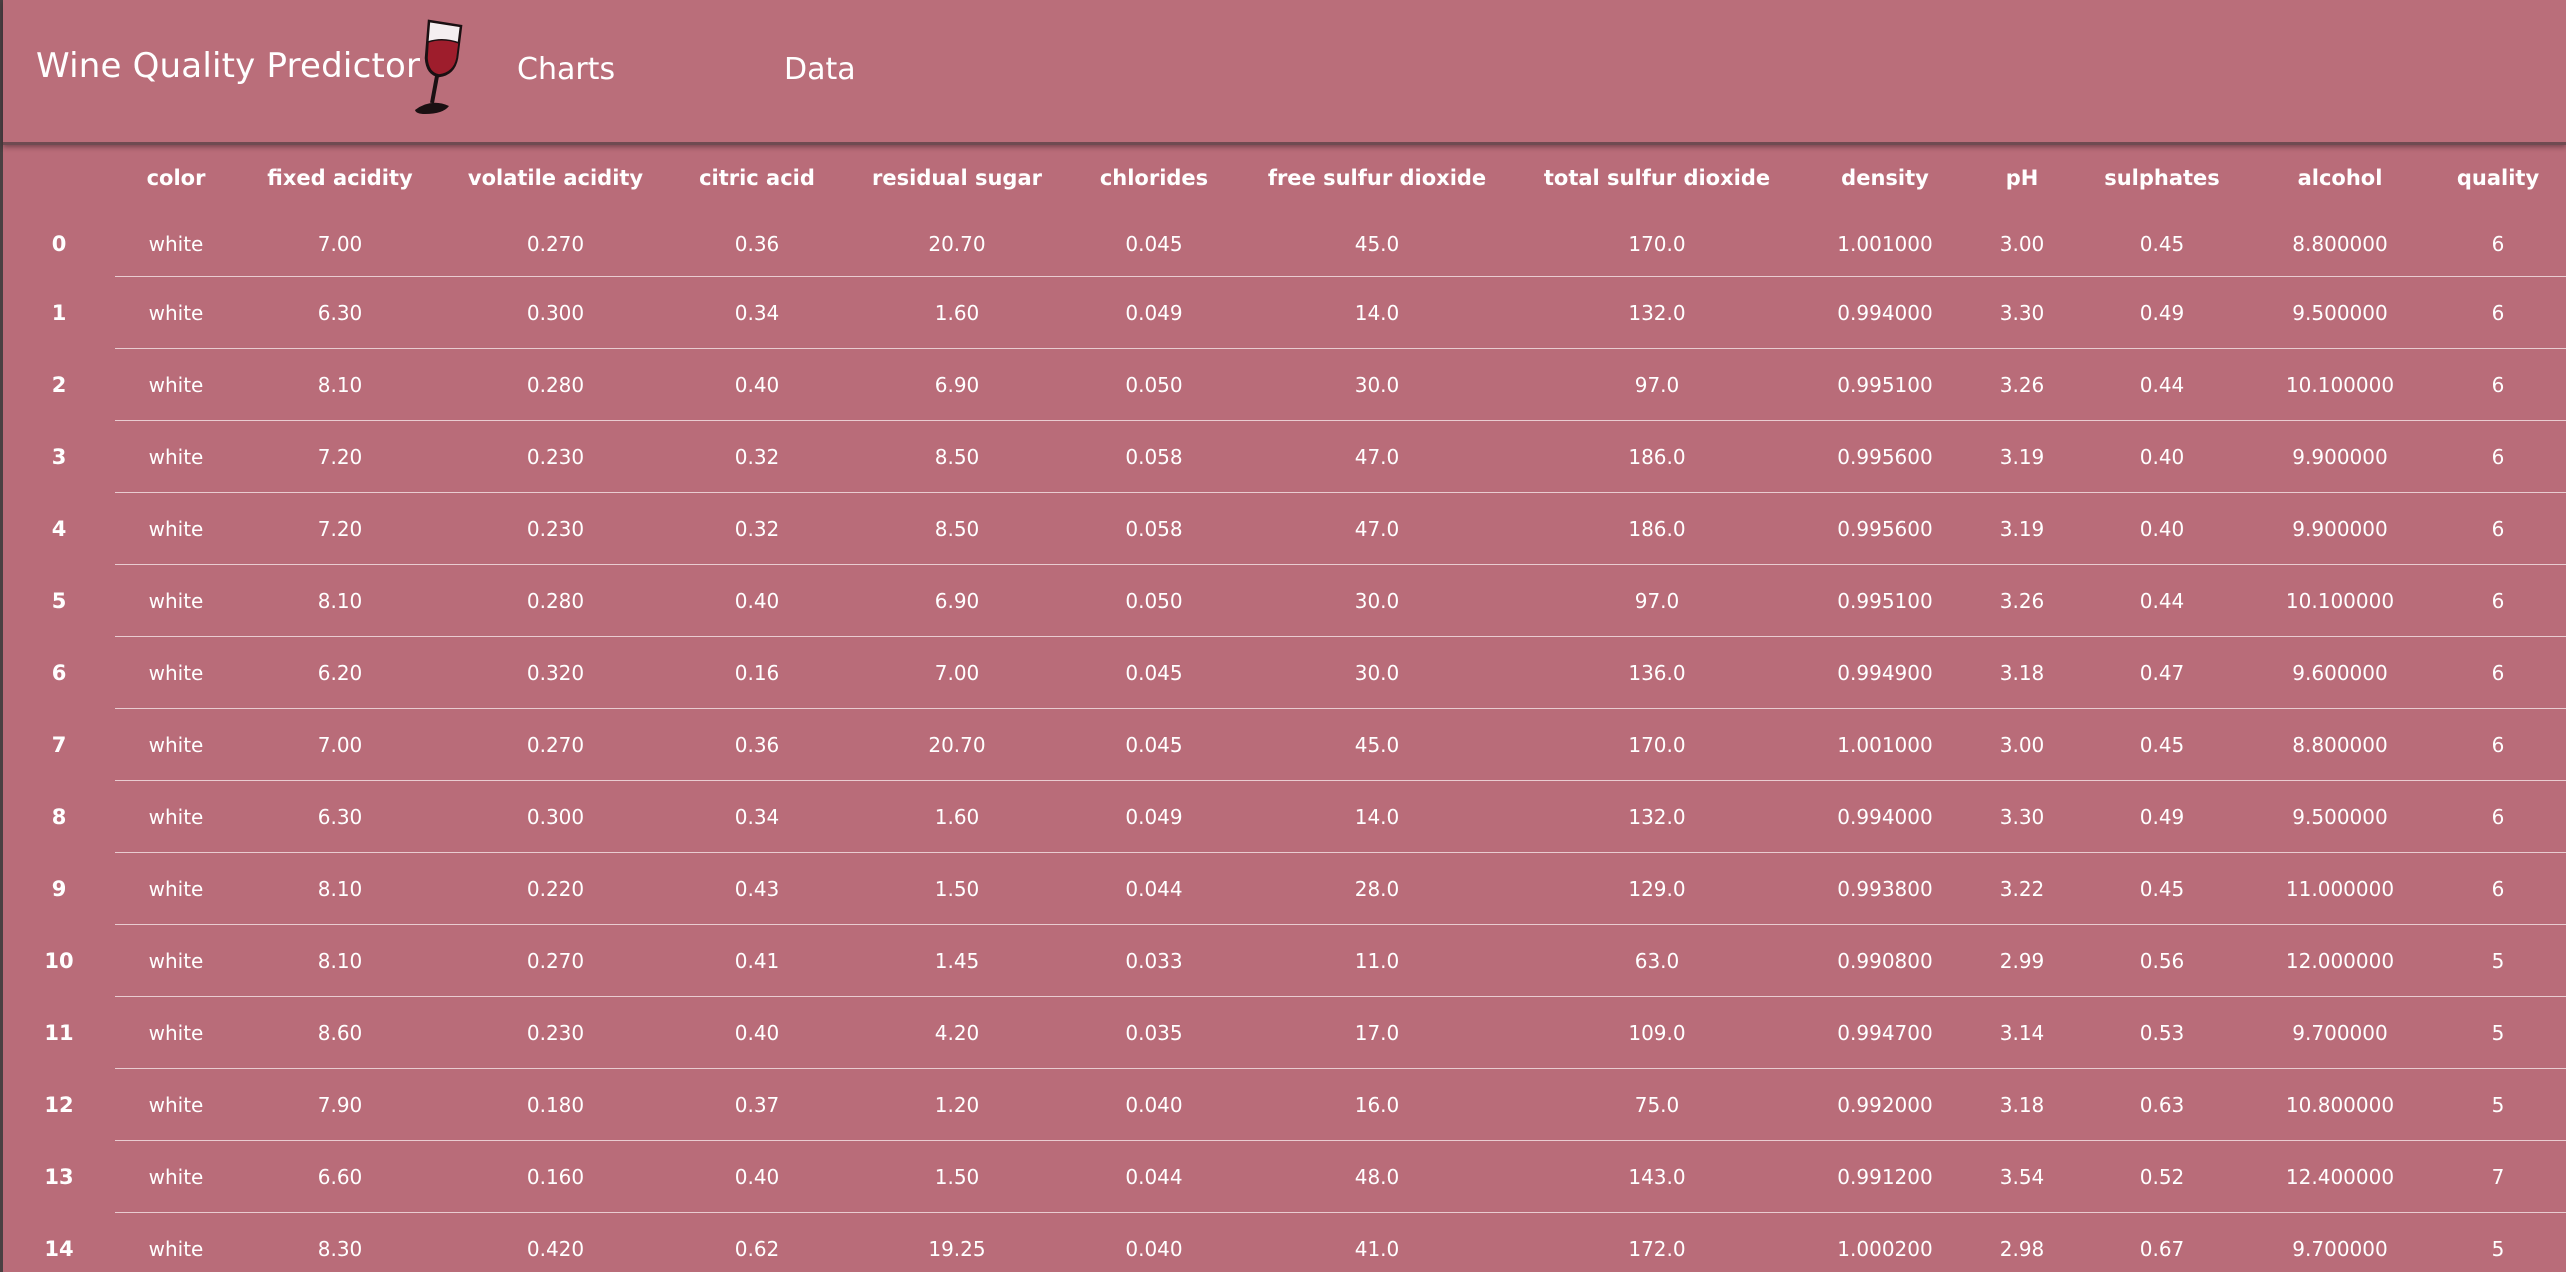  I want to click on app-title: Wine Quality Predictor, so click(228, 66).